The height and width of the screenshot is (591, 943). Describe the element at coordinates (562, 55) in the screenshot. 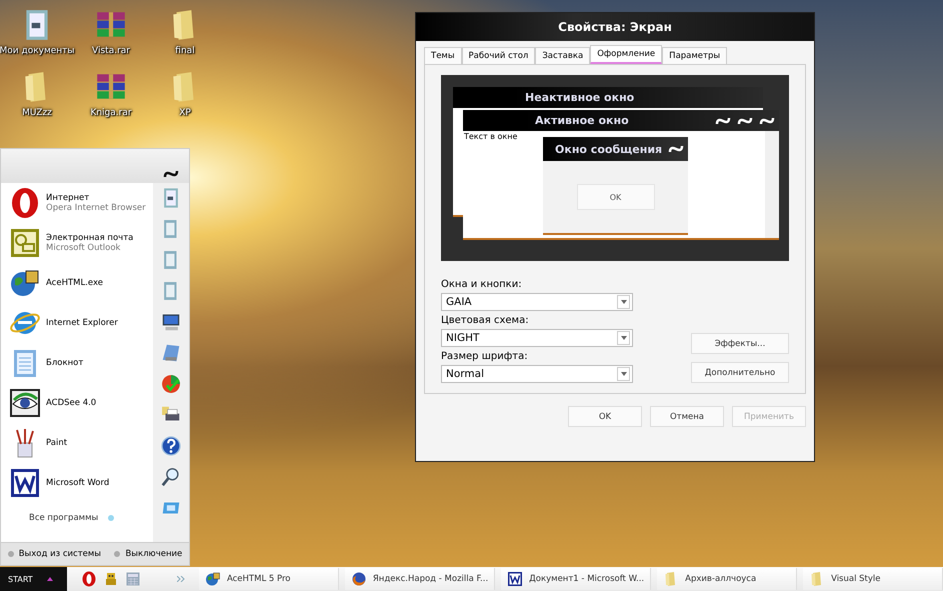

I see `tab: Заставка` at that location.